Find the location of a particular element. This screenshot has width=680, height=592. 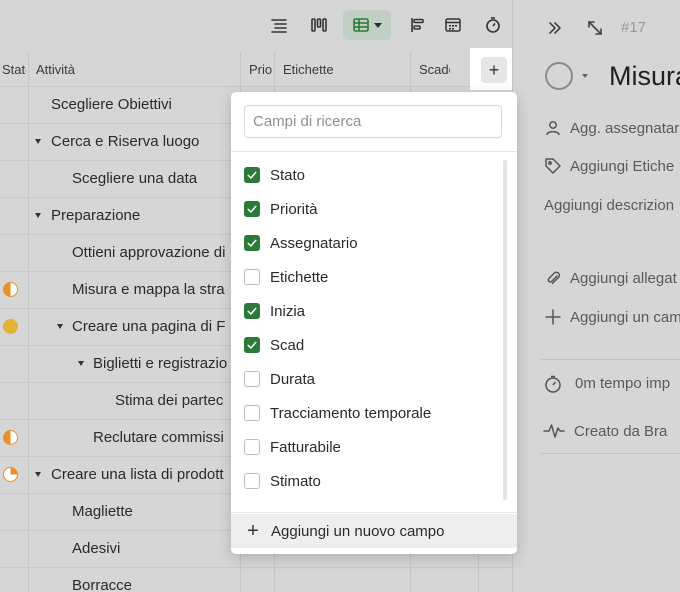

task-name: Scegliere Obiettivi is located at coordinates (144, 104).